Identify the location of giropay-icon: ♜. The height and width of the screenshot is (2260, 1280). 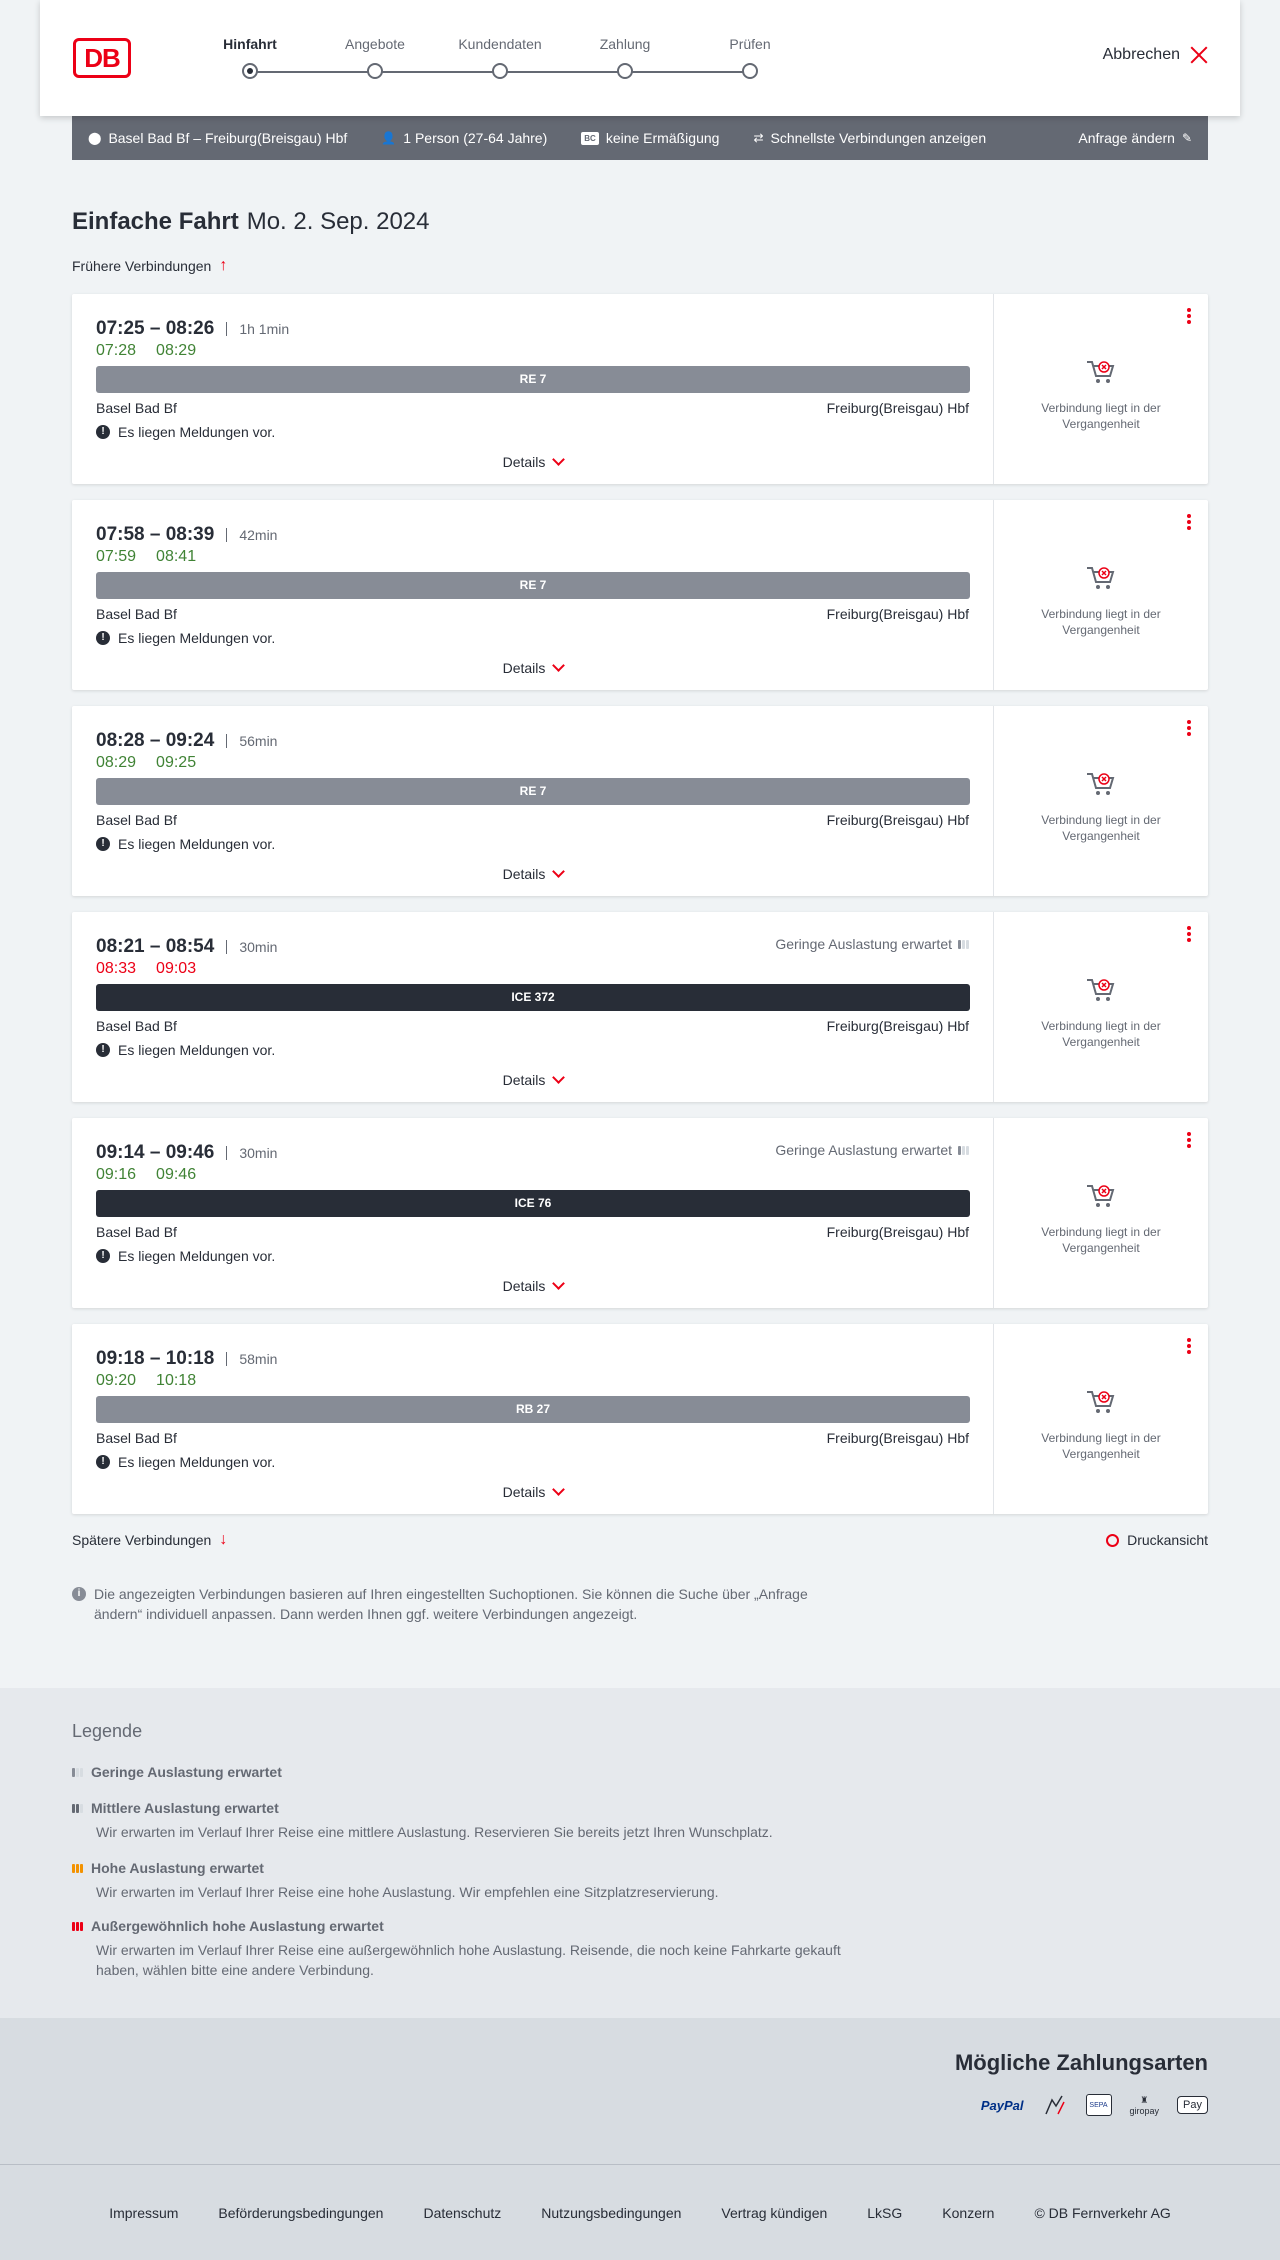
(1144, 2099).